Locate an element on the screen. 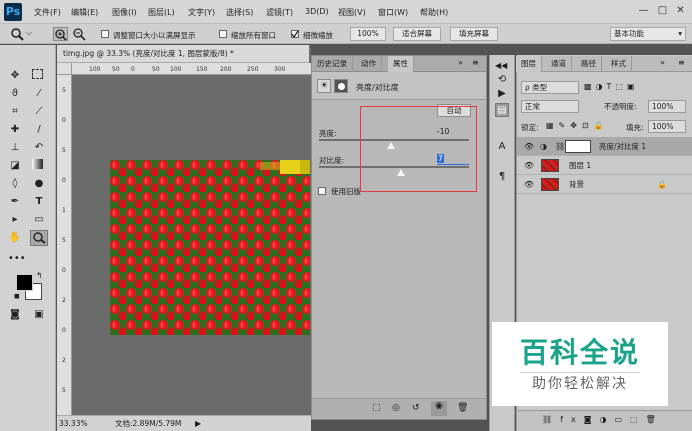 The height and width of the screenshot is (431, 692). tab-layers: 图层 is located at coordinates (529, 64).